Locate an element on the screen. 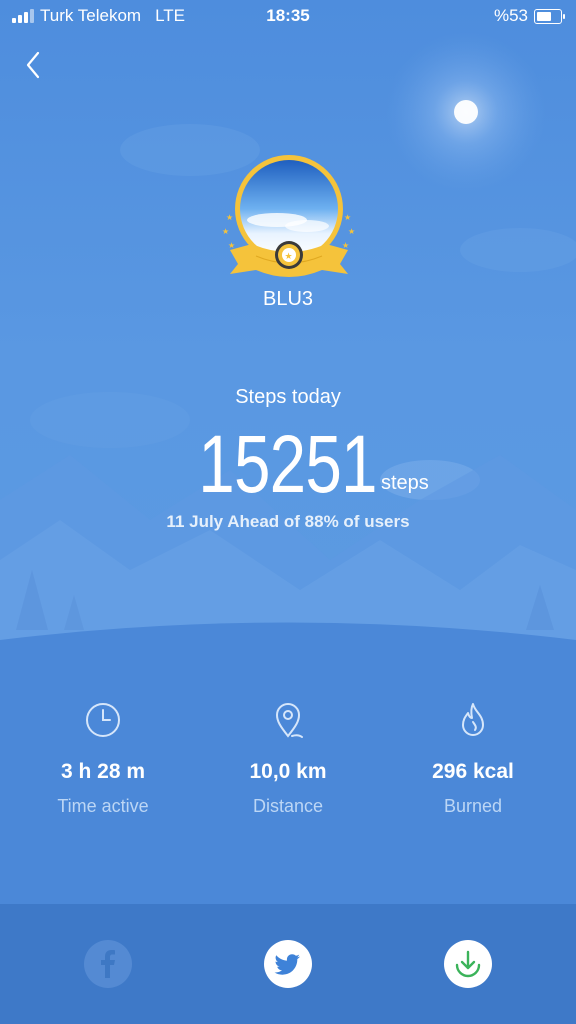 This screenshot has width=576, height=1024. profile-name: BLU3 is located at coordinates (288, 299).